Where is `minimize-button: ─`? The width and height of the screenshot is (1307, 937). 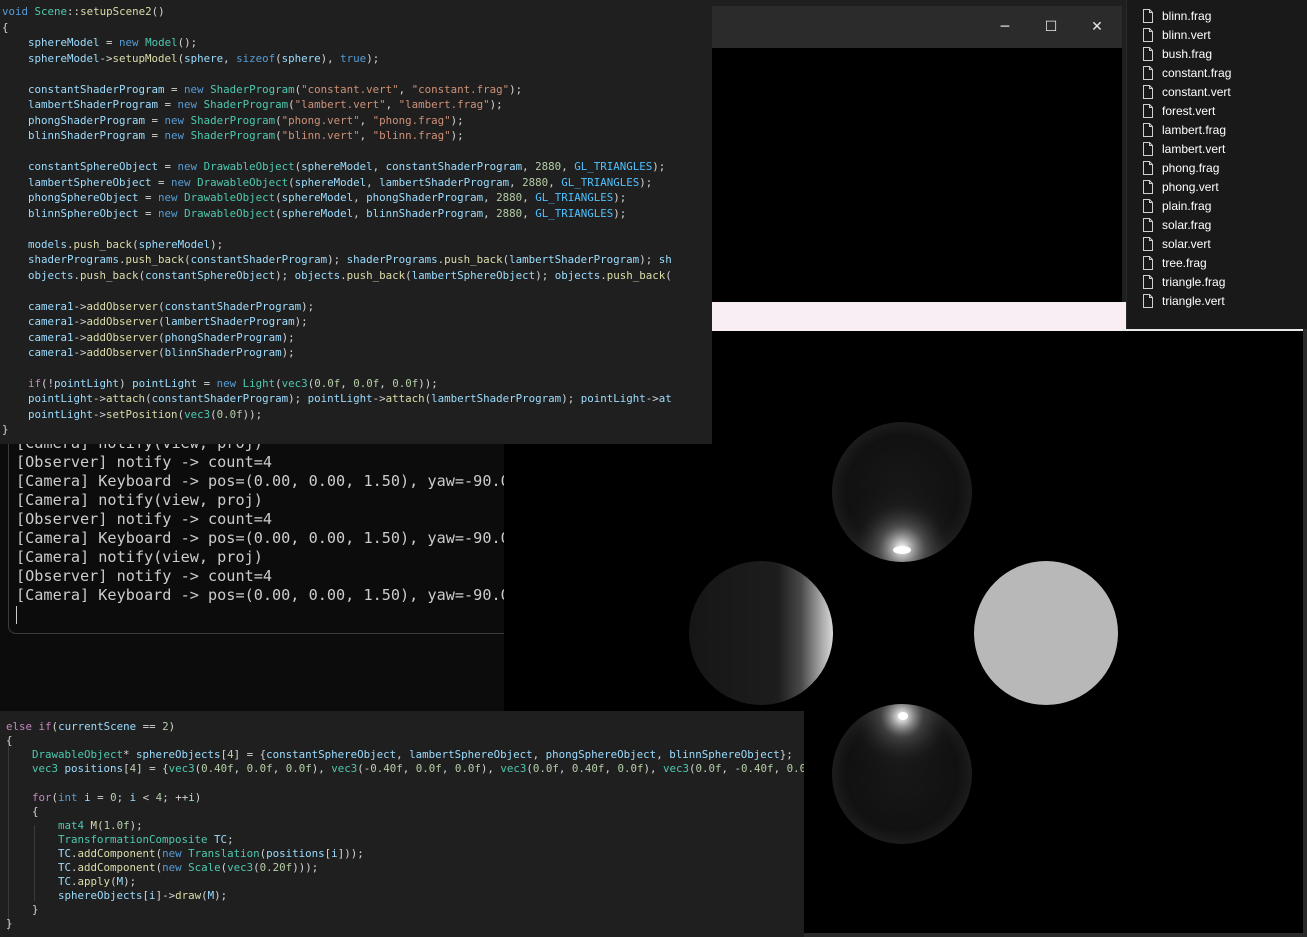
minimize-button: ─ is located at coordinates (1005, 27).